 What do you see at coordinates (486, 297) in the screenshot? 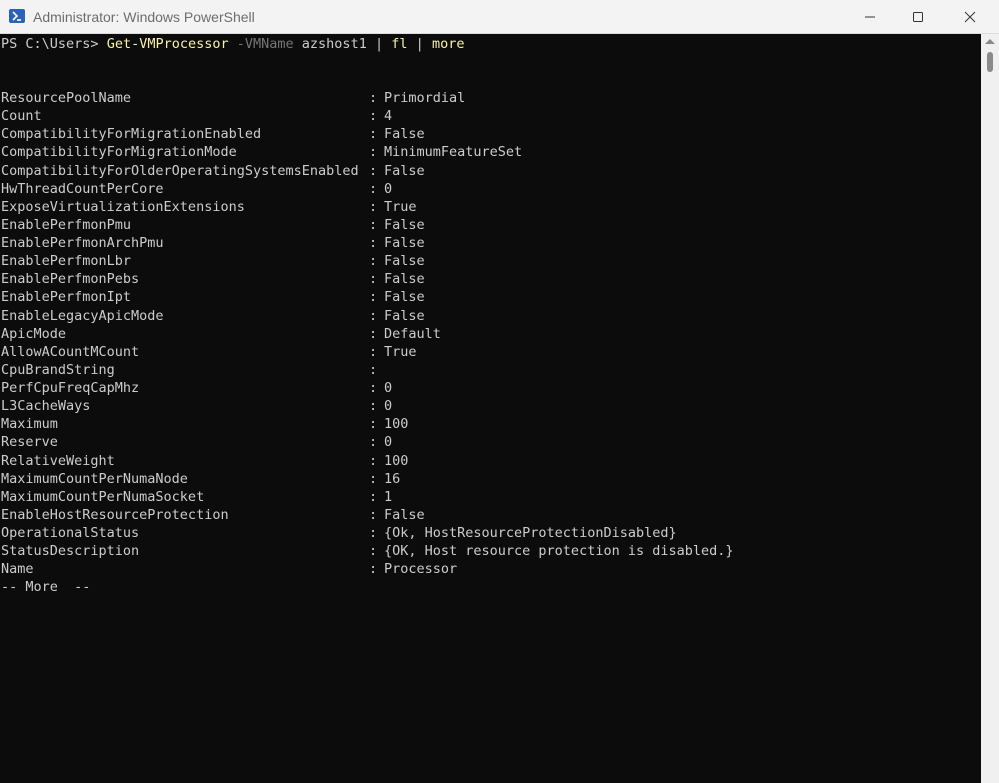
I see `property-line: EnablePerfmonIpt: False` at bounding box center [486, 297].